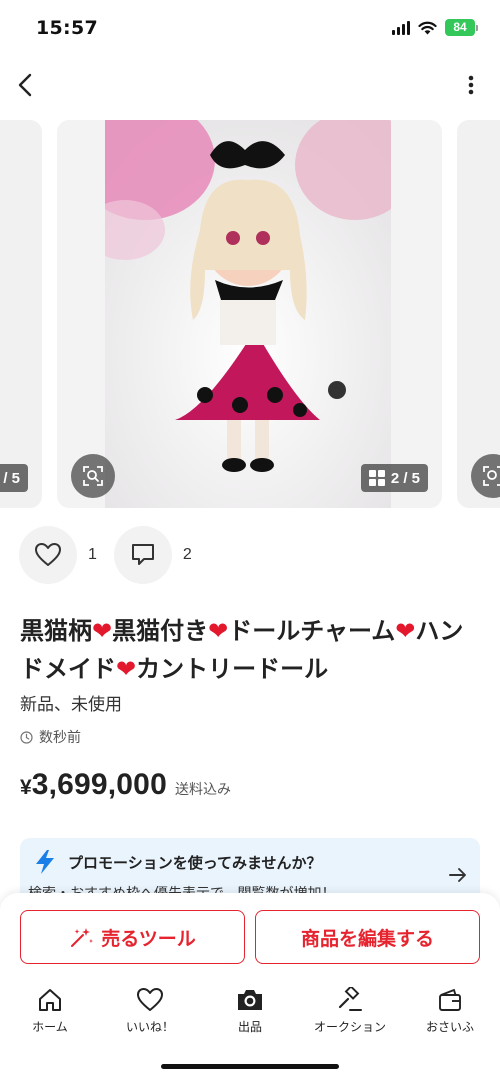 This screenshot has height=1080, width=500. Describe the element at coordinates (92, 554) in the screenshot. I see `like-count: 1` at that location.